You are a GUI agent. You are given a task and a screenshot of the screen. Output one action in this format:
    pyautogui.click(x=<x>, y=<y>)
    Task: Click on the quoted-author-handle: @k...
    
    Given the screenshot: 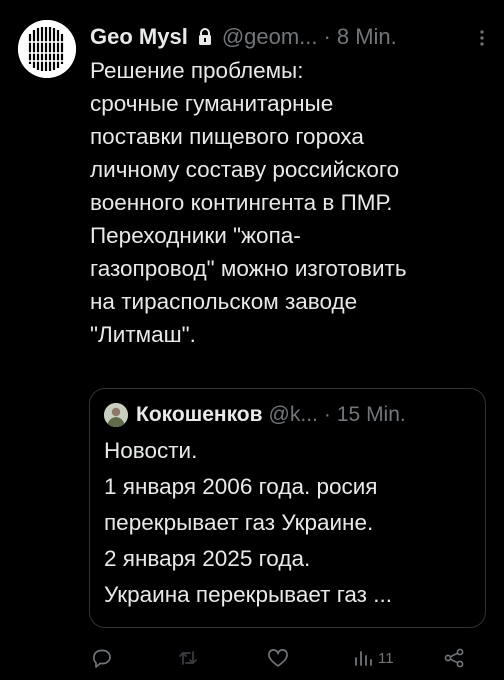 What is the action you would take?
    pyautogui.click(x=293, y=415)
    